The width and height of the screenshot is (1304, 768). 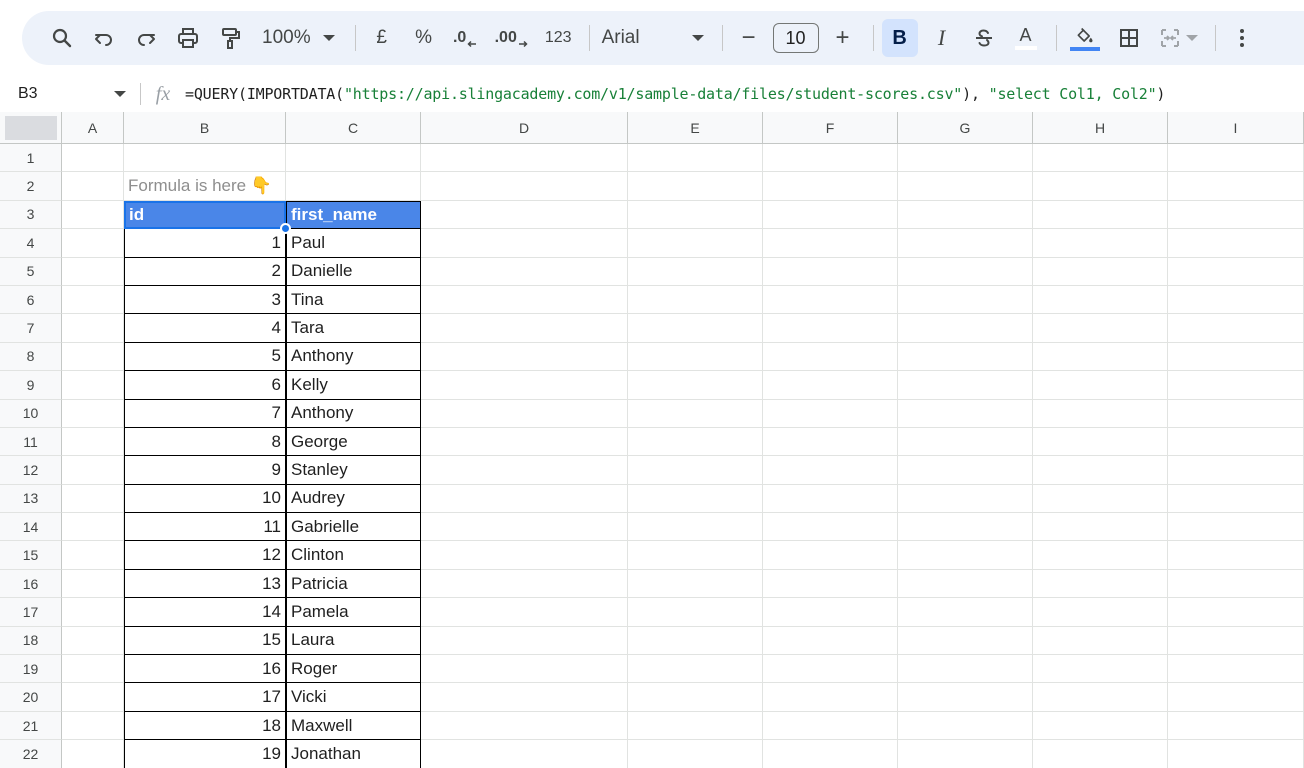 I want to click on row-header: 6, so click(x=31, y=300).